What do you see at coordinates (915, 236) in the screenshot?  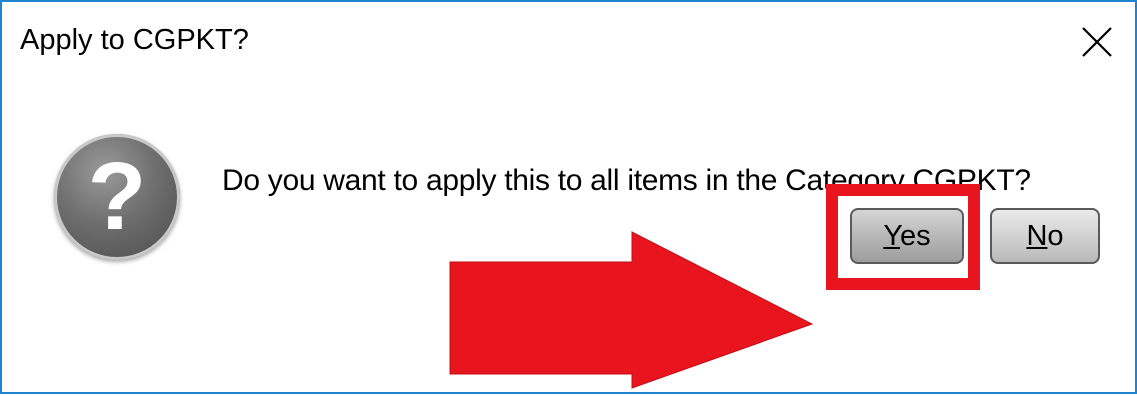 I see `yes-label-rest: es` at bounding box center [915, 236].